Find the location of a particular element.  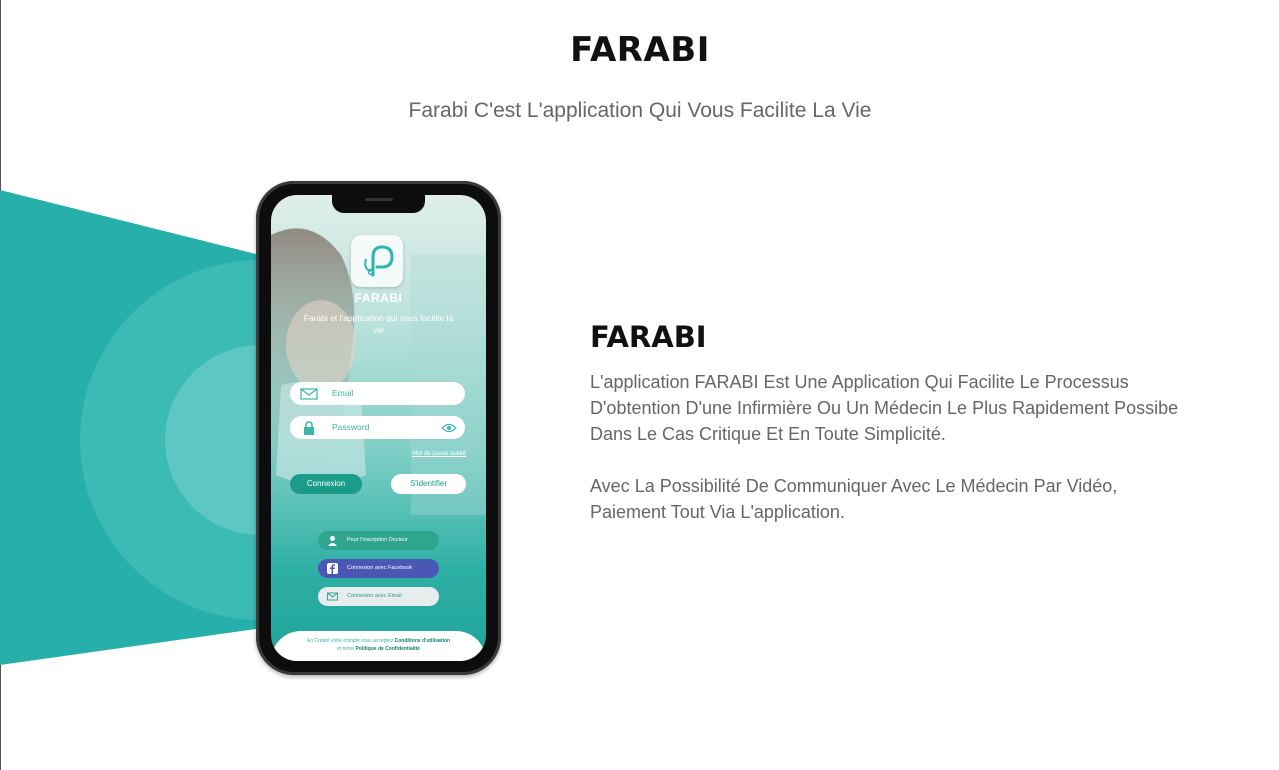

email-login-button: Connexion avec Email is located at coordinates (378, 596).